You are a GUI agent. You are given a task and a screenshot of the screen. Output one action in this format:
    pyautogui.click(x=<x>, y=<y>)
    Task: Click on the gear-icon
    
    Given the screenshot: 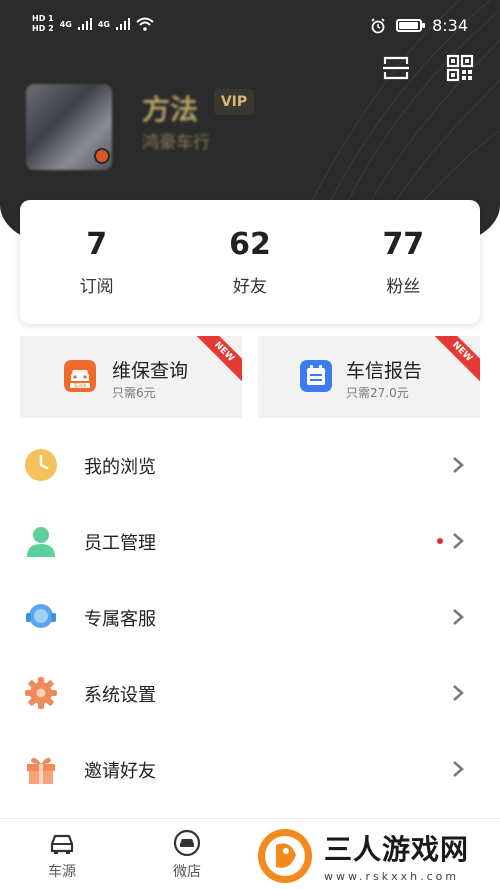 What is the action you would take?
    pyautogui.click(x=41, y=693)
    